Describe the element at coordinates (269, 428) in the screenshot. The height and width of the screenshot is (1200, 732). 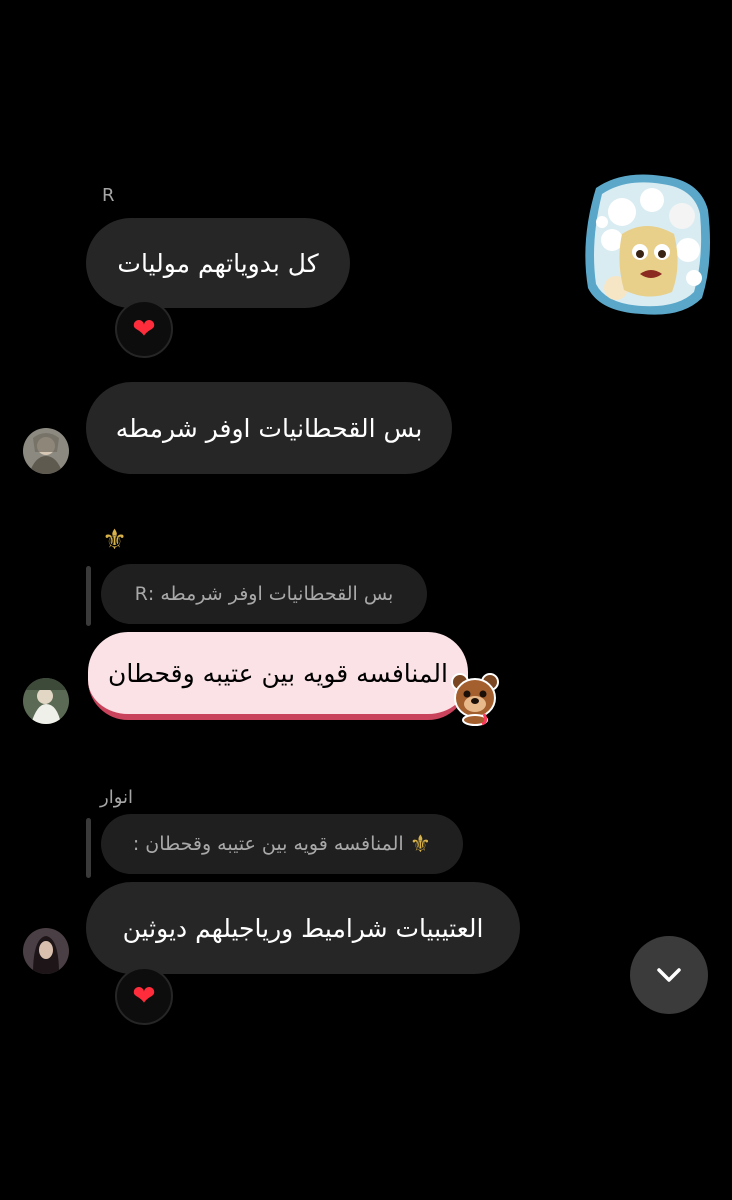
I see `message-bubble: بس القحطانيات اوفر شرمطه` at that location.